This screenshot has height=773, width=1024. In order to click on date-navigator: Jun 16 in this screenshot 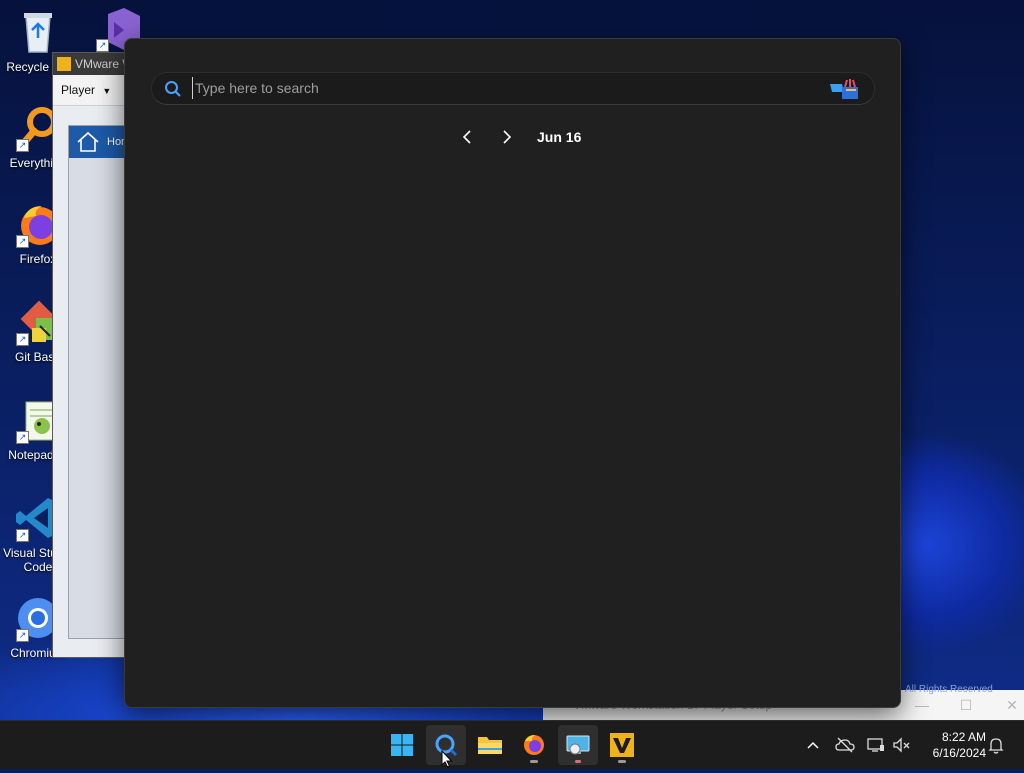, I will do `click(518, 137)`.